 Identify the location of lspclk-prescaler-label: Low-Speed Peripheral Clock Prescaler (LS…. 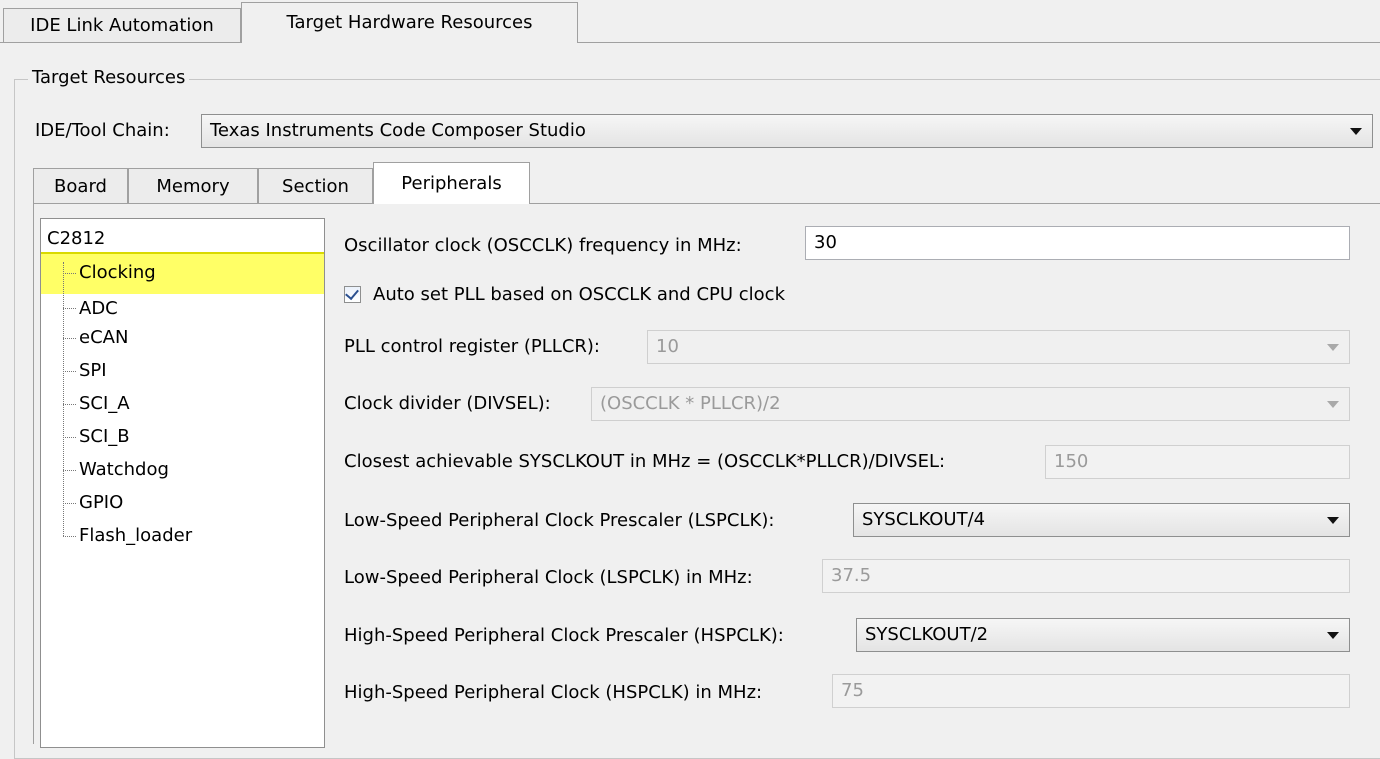
(559, 520).